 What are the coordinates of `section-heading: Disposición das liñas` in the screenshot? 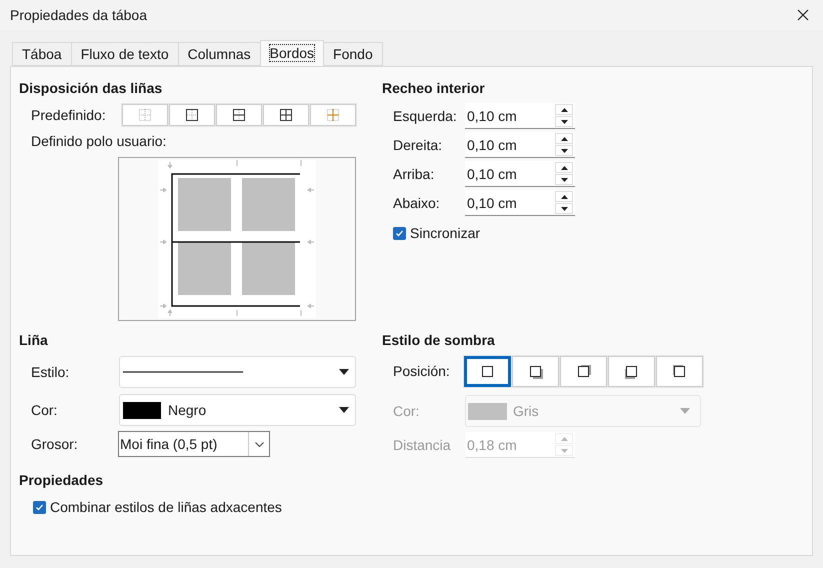 It's located at (91, 88).